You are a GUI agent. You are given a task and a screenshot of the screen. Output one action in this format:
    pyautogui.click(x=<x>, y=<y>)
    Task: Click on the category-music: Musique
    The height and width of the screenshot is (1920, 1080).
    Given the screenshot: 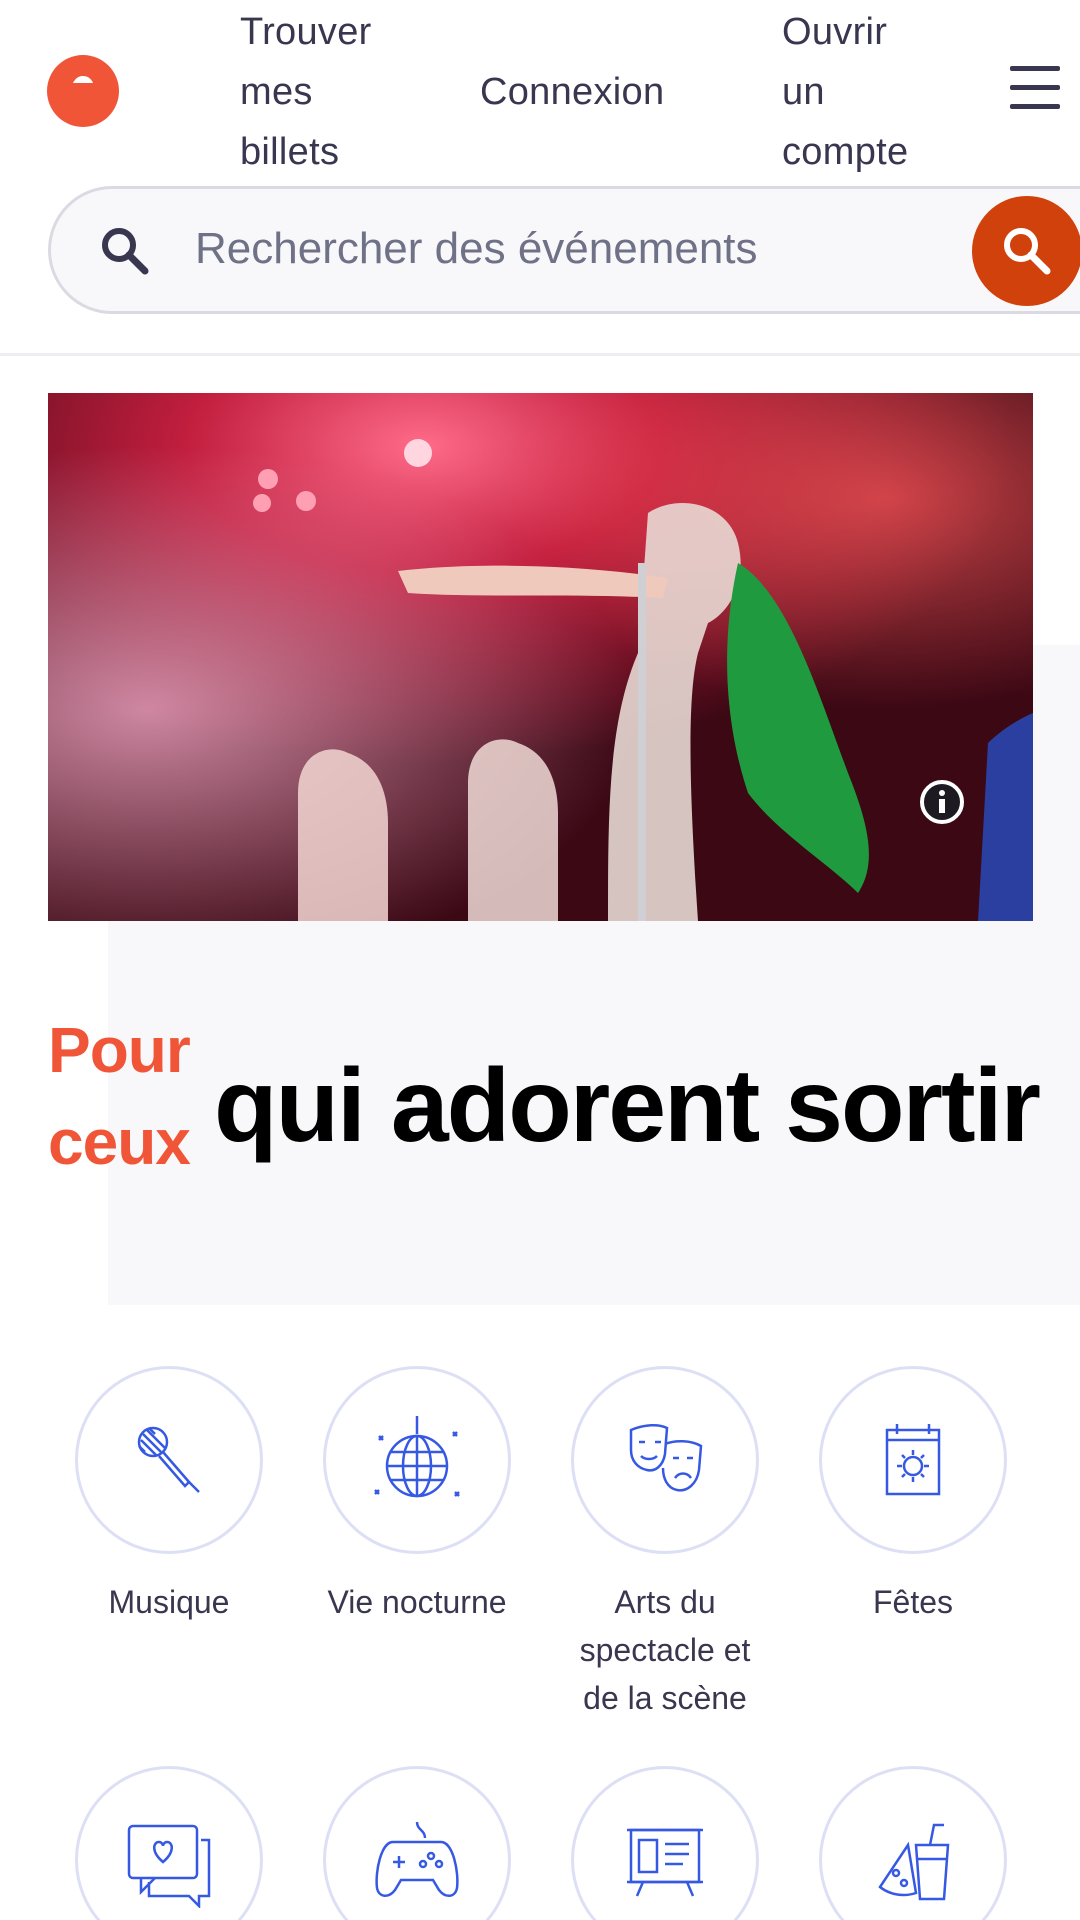 What is the action you would take?
    pyautogui.click(x=169, y=1496)
    